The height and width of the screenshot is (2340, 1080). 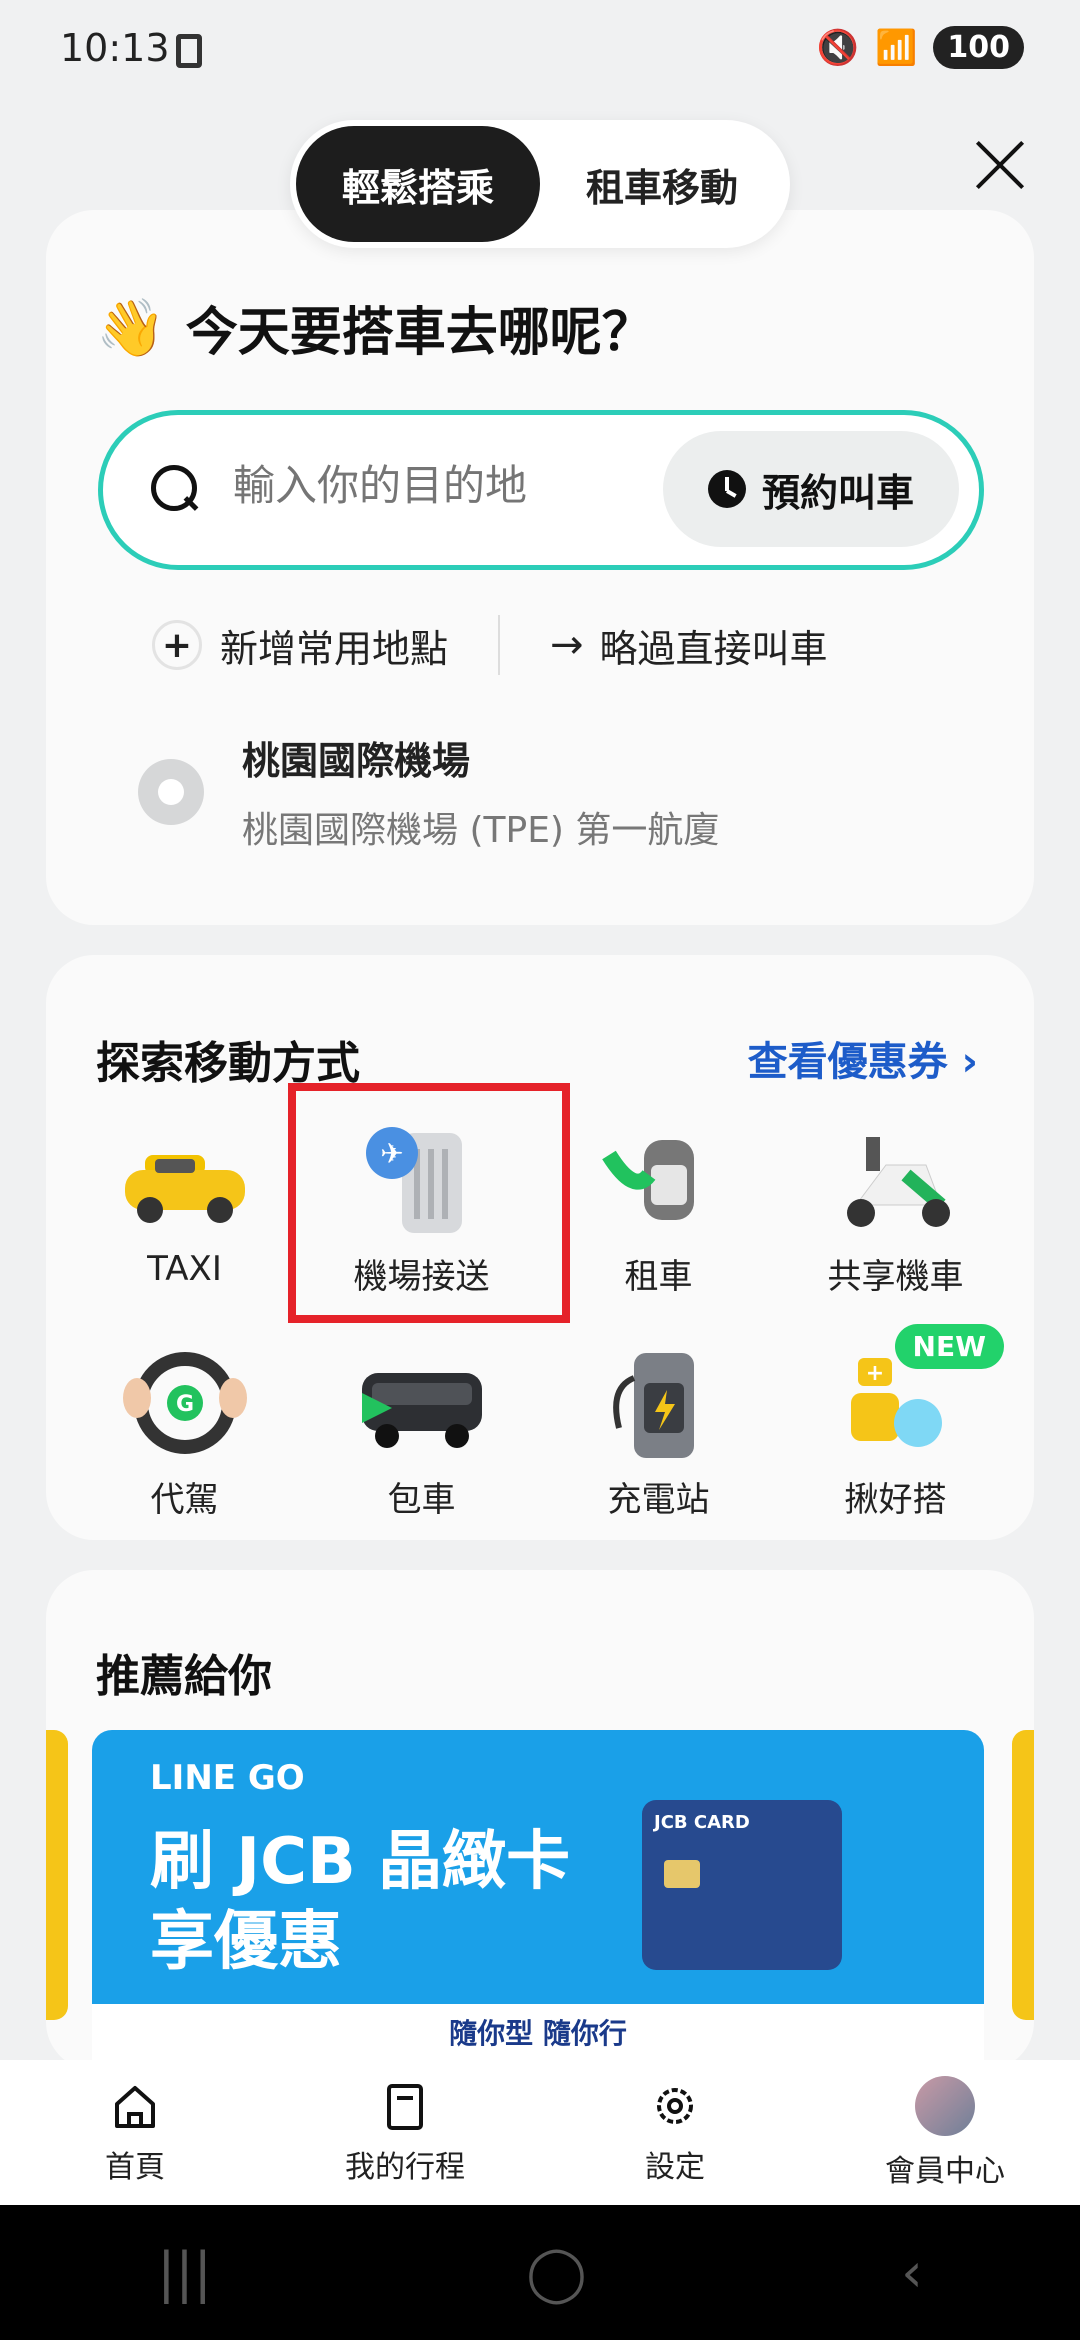 I want to click on nav-label: 設定, so click(x=675, y=2167).